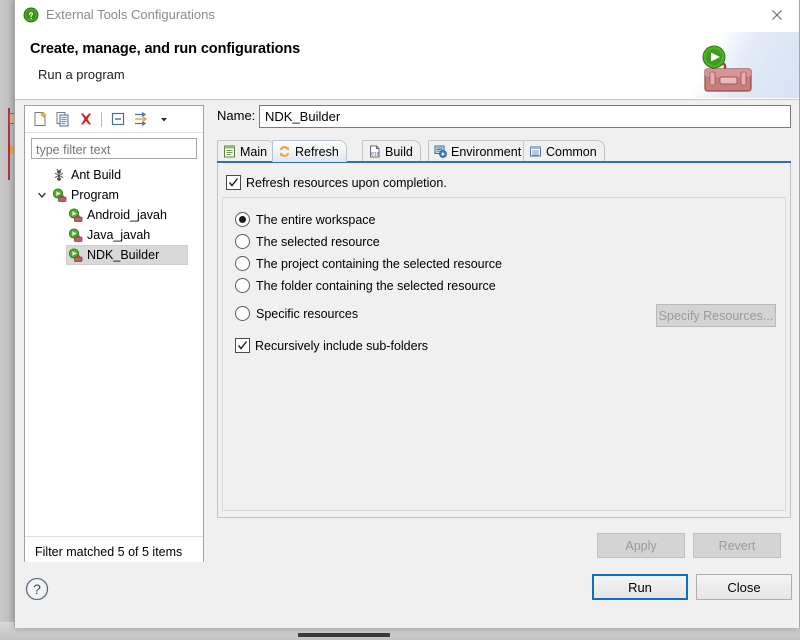 The image size is (800, 640). Describe the element at coordinates (571, 151) in the screenshot. I see `tab-label: Common` at that location.